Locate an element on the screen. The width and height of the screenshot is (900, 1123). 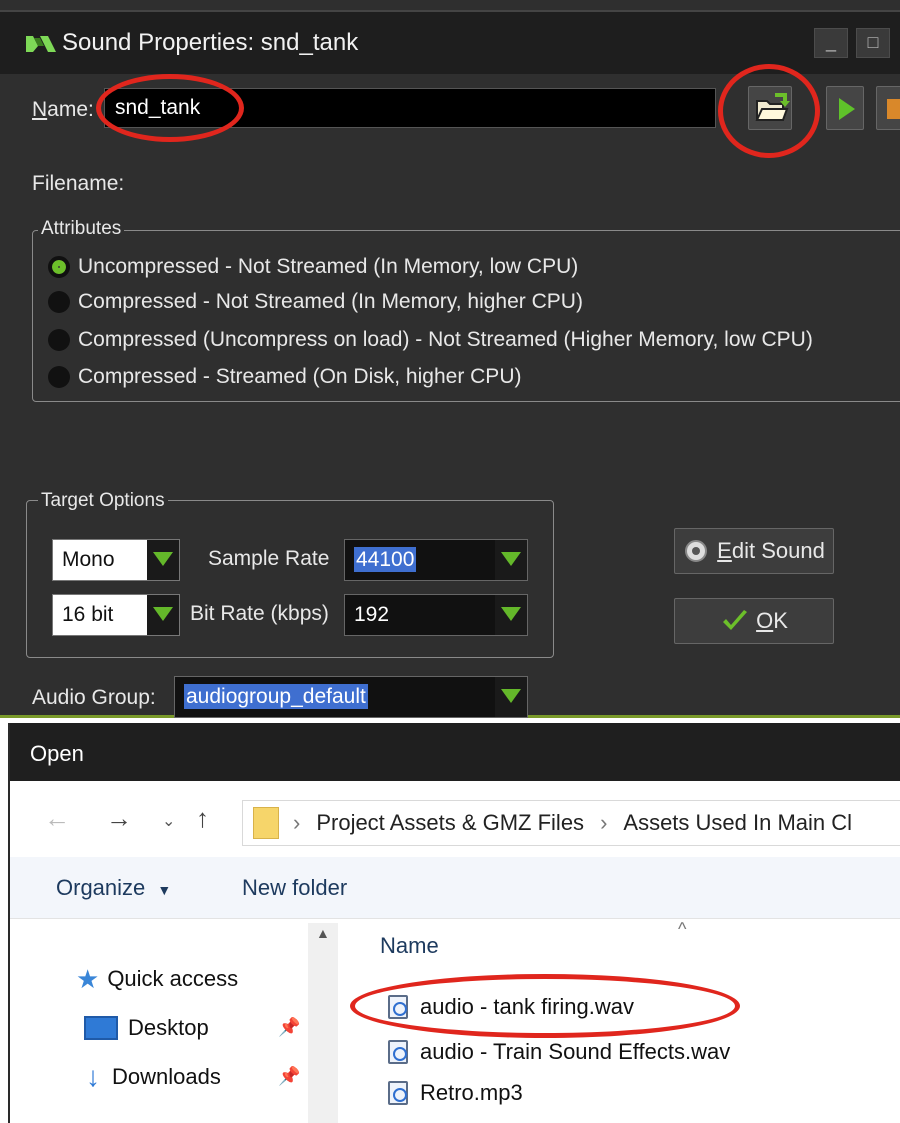
sample-rate-select: 44100 is located at coordinates (436, 560).